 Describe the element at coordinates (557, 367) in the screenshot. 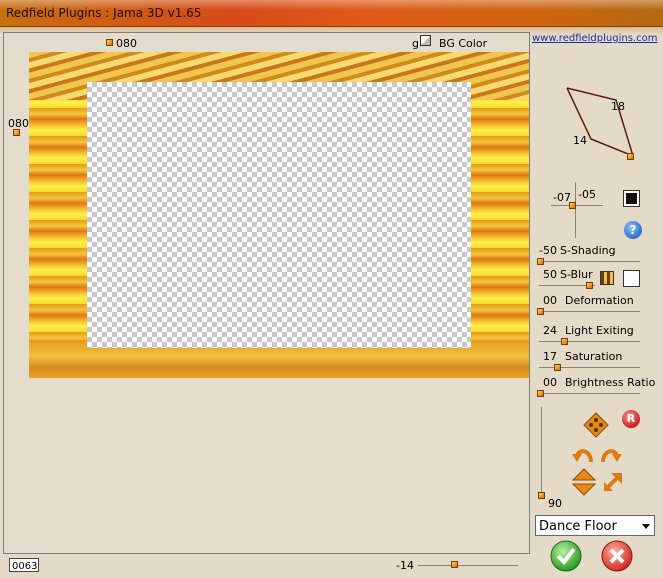

I see `saturation-handle` at that location.